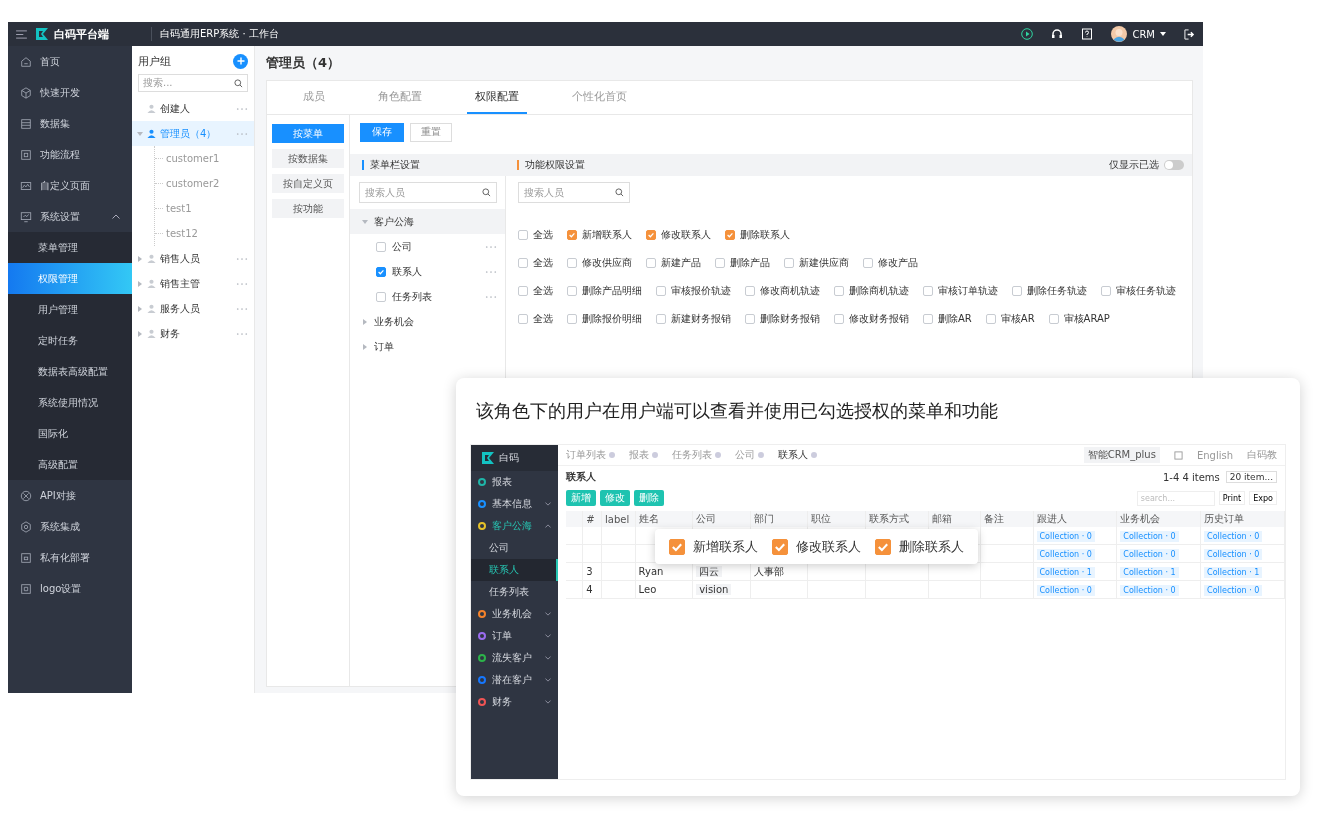 The width and height of the screenshot is (1336, 828). What do you see at coordinates (70, 433) in the screenshot?
I see `sidebar-subitem: 国际化` at bounding box center [70, 433].